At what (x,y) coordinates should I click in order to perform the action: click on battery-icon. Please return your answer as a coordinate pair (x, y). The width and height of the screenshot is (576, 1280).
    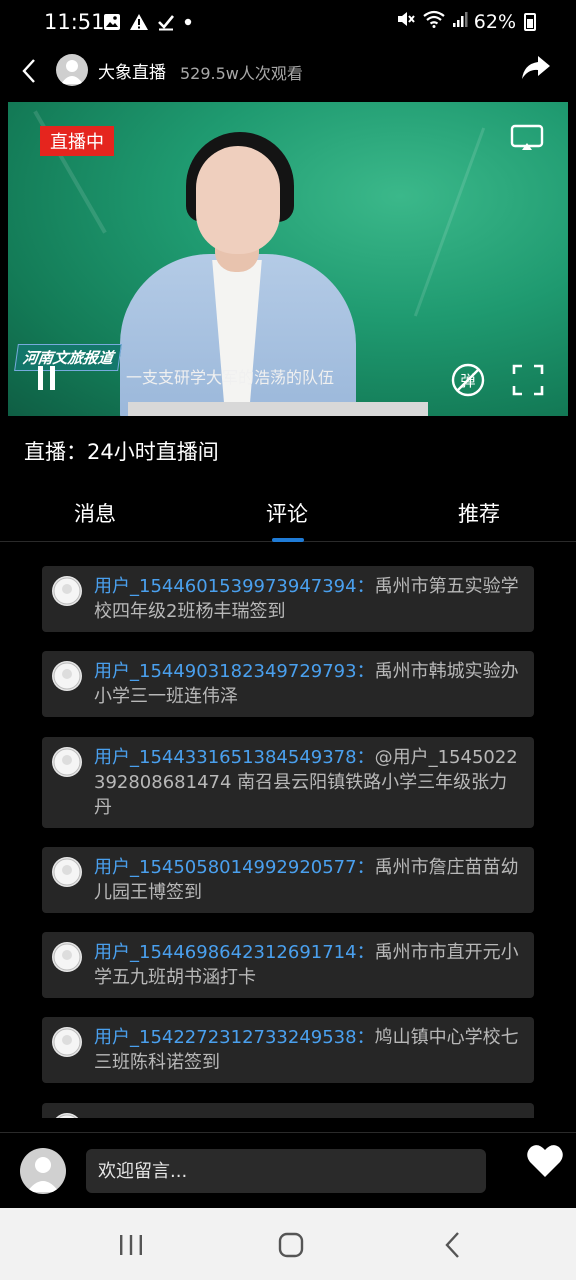
    Looking at the image, I should click on (530, 21).